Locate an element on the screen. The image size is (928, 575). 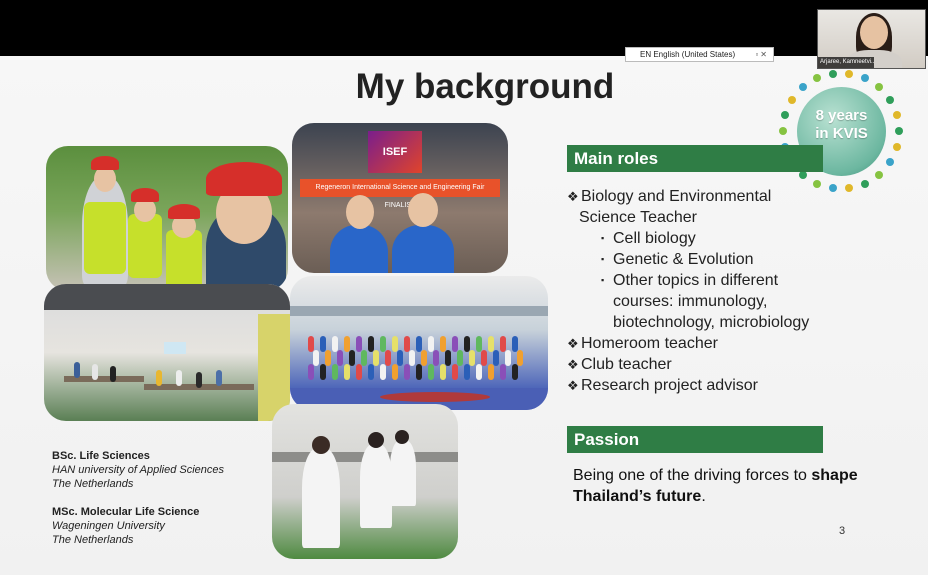
role-subitem-continued: biotechnology, microbiology is located at coordinates (711, 322).